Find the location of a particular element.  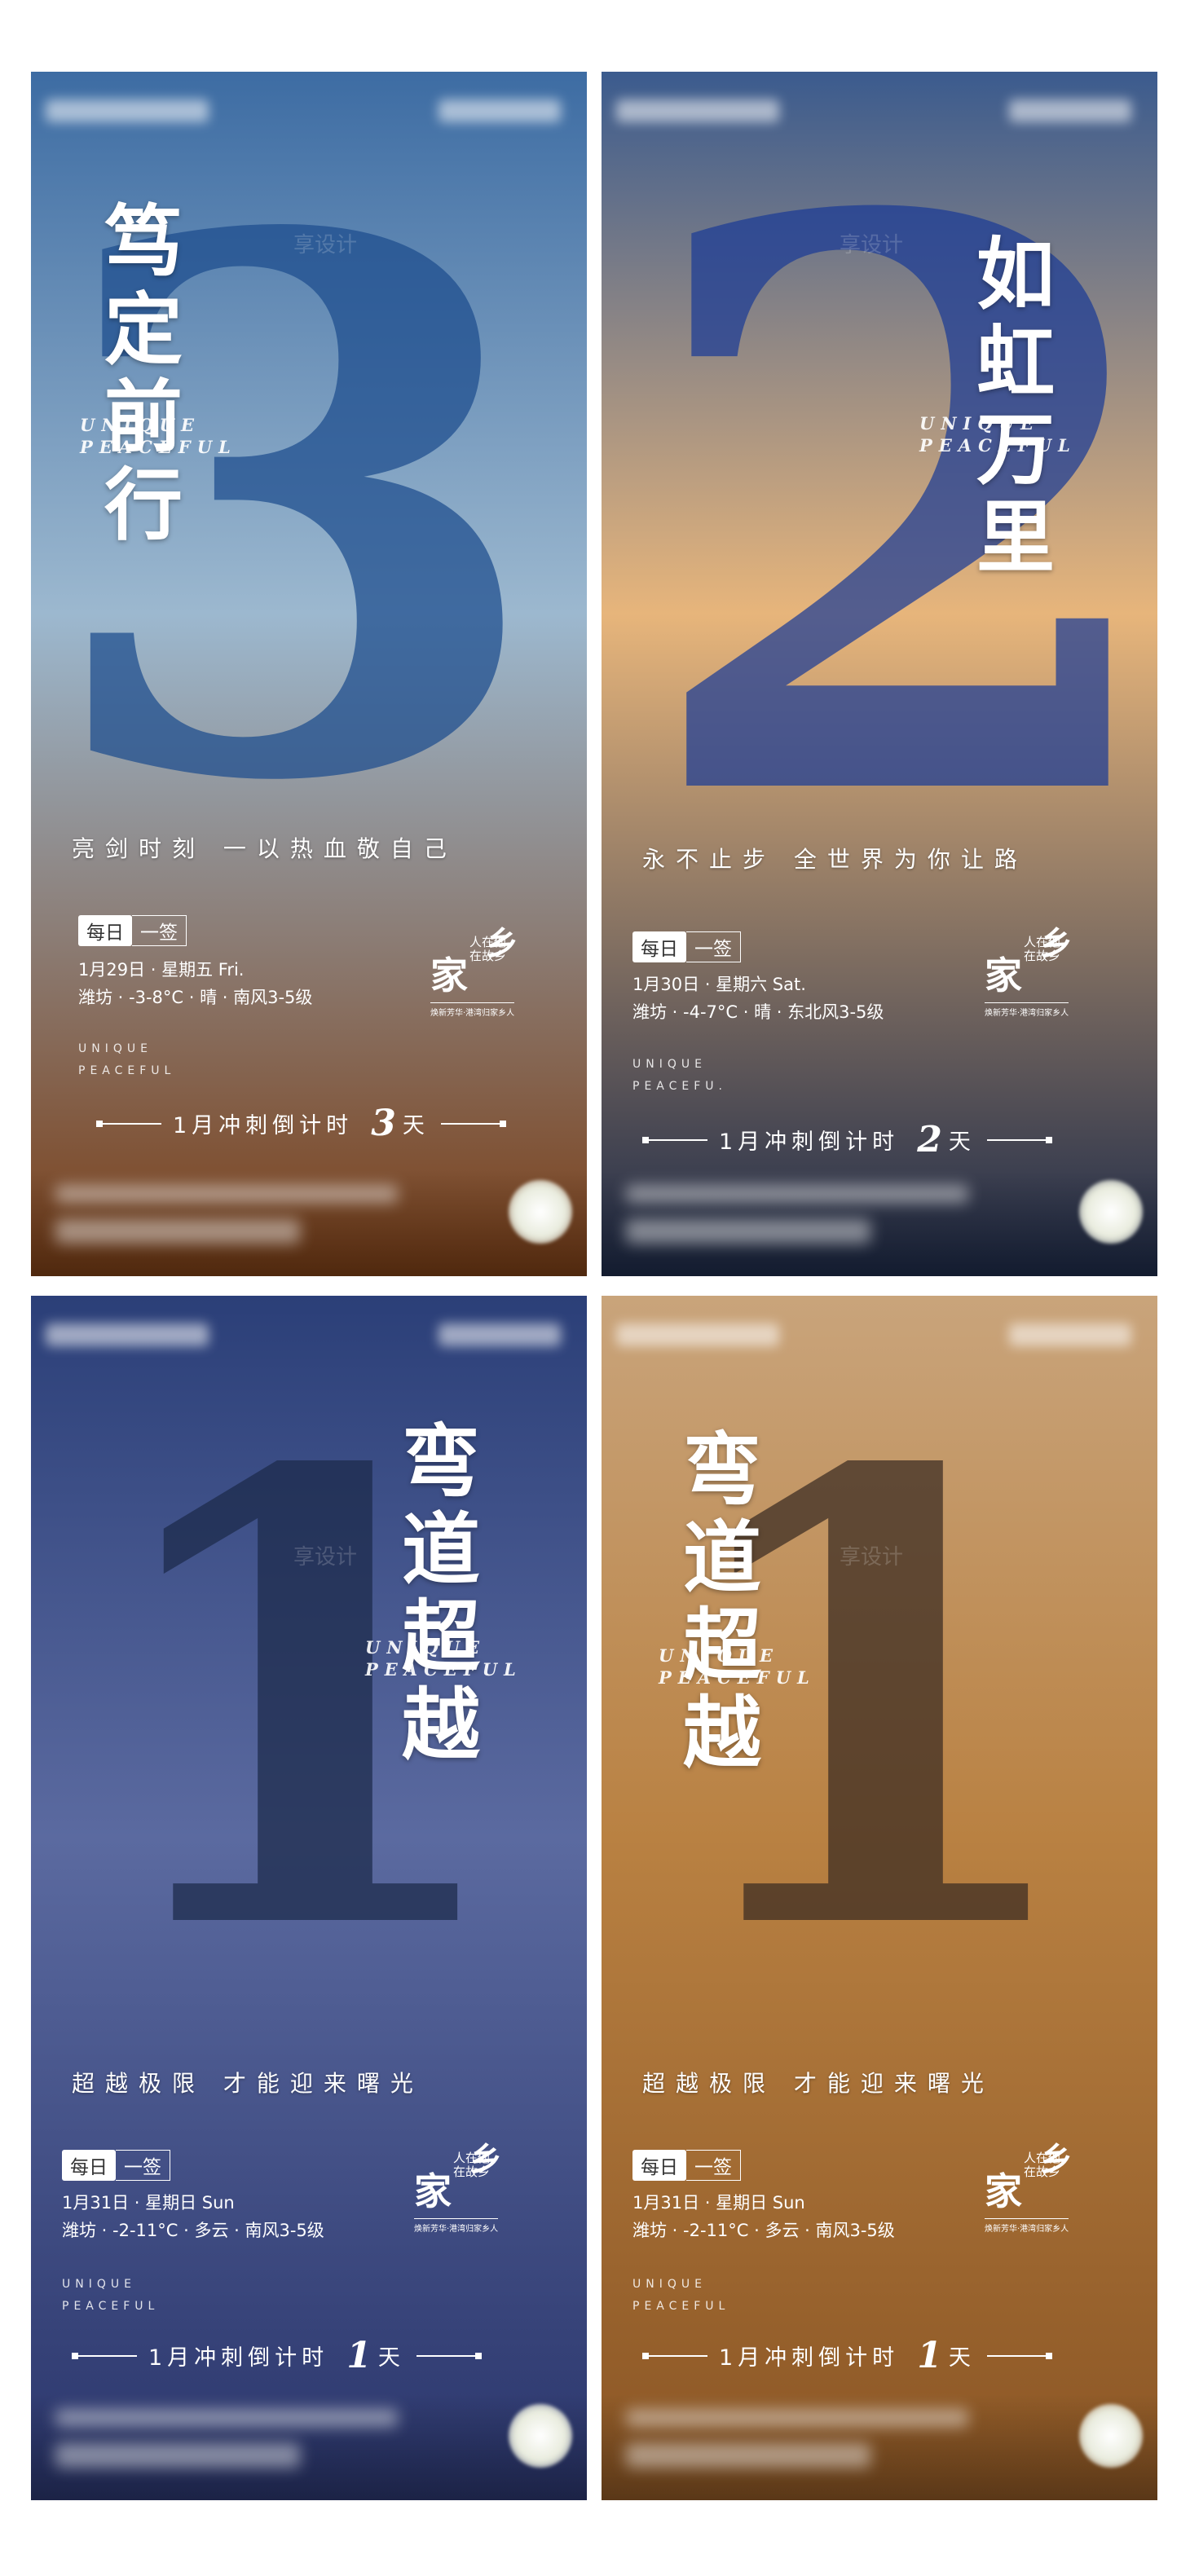

weather-text: 潍坊 · -4-7°C · 晴 · 东北风3-5级 is located at coordinates (758, 1012).